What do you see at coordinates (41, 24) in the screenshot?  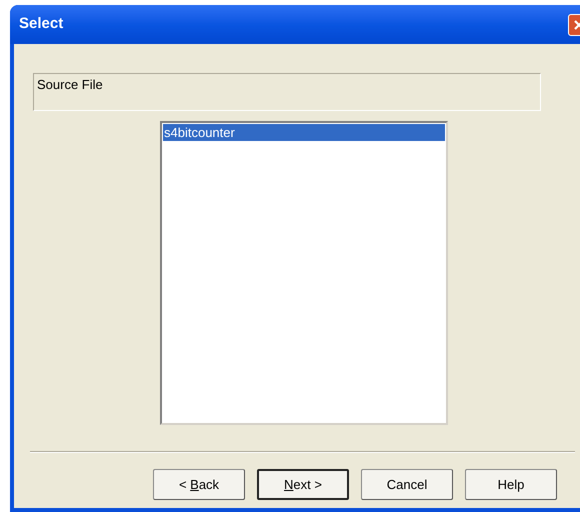 I see `window-title: Select` at bounding box center [41, 24].